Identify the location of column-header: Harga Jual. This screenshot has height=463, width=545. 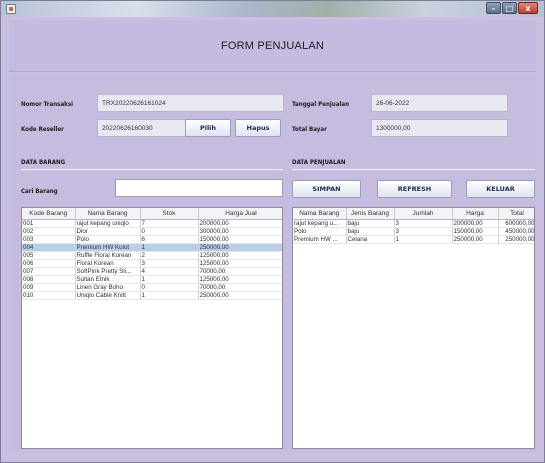
(240, 214).